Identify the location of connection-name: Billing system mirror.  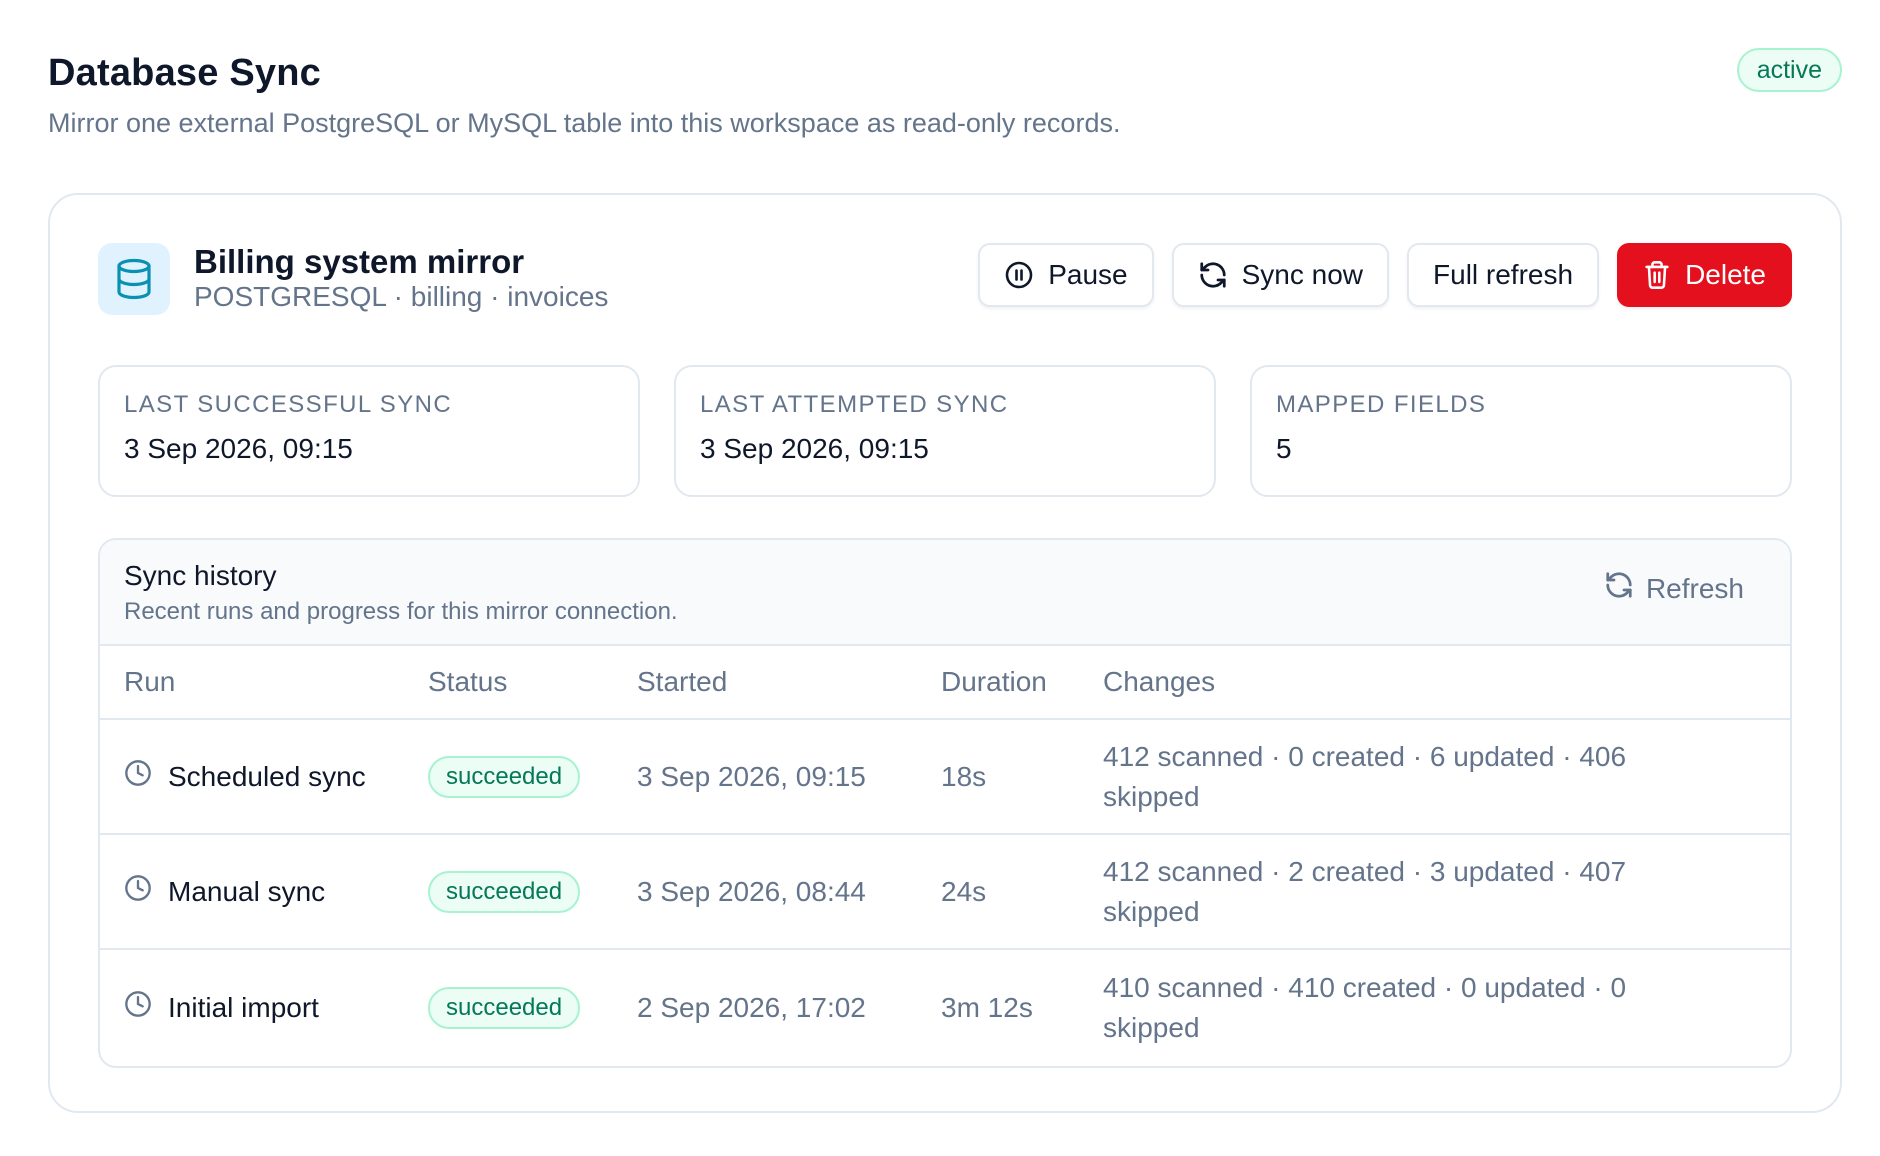
(359, 261).